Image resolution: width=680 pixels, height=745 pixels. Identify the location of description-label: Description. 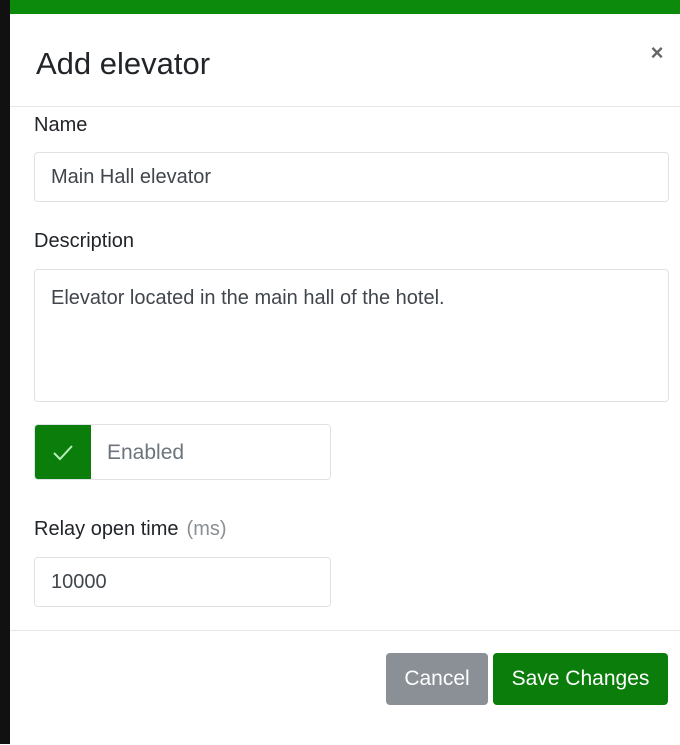
(84, 241).